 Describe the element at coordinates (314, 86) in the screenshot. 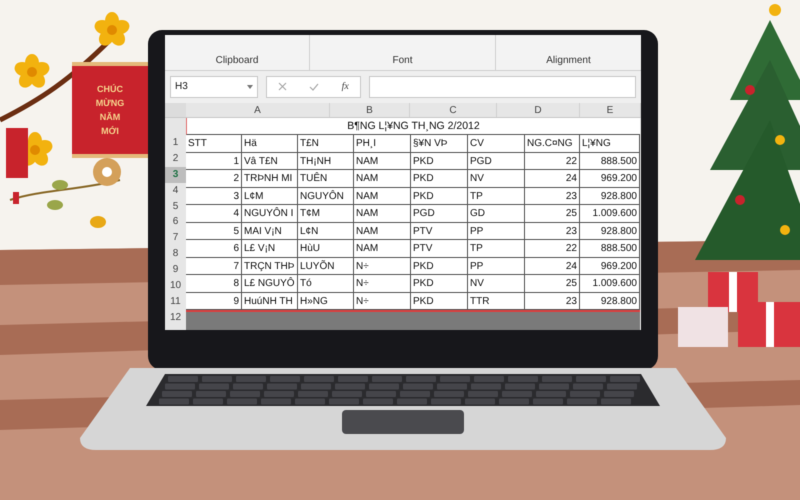

I see `checkmark-icon` at that location.